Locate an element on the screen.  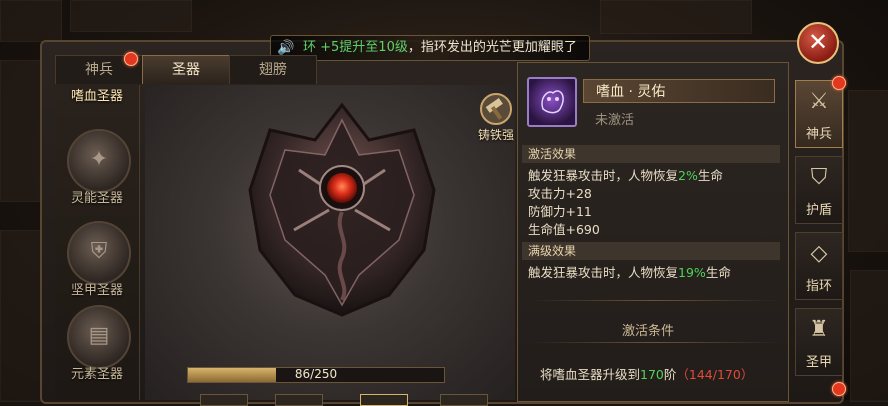
effect-value: 2% is located at coordinates (688, 175).